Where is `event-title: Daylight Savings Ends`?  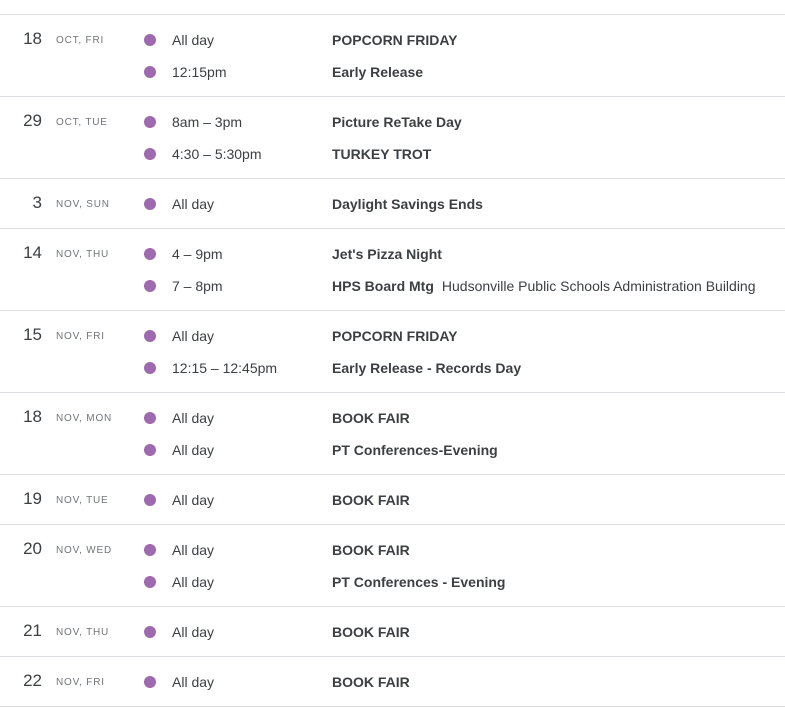
event-title: Daylight Savings Ends is located at coordinates (407, 204).